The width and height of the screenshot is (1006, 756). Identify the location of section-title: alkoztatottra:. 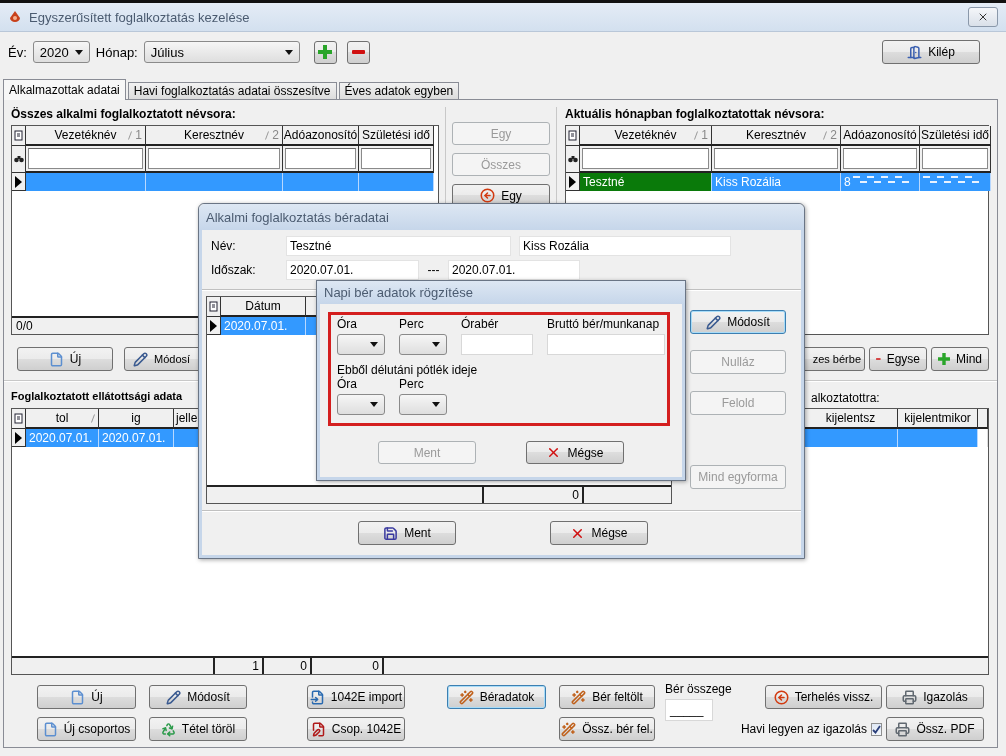
(846, 398).